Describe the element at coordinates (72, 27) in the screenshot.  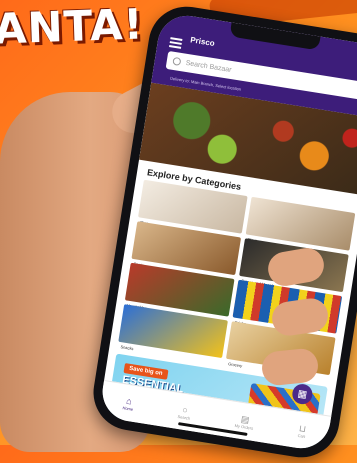
I see `headline-text: ANTA!` at that location.